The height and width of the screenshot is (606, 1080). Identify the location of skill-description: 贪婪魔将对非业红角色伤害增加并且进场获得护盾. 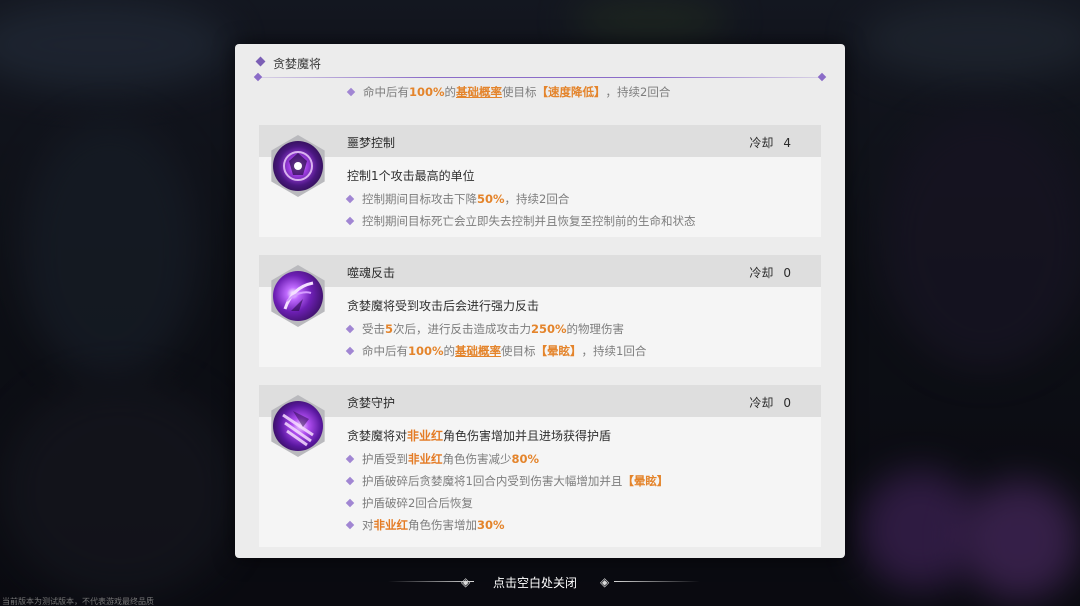
(479, 435).